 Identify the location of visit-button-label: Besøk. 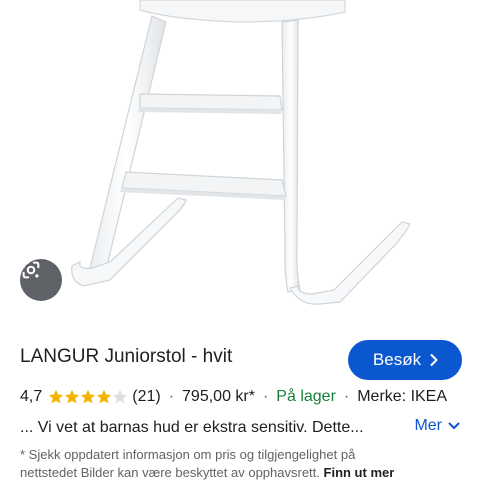
(397, 359).